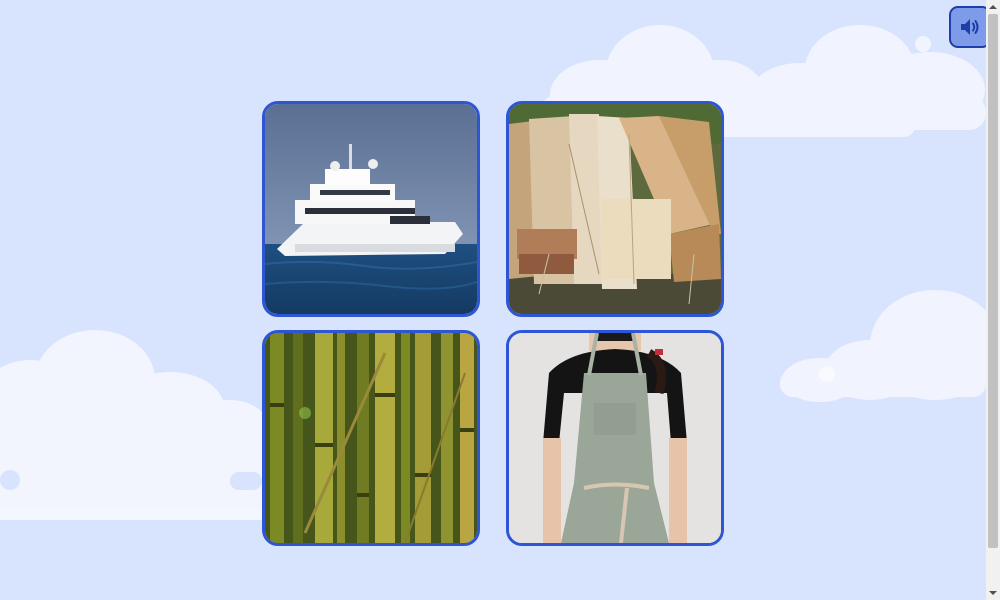  I want to click on apron-image, so click(615, 438).